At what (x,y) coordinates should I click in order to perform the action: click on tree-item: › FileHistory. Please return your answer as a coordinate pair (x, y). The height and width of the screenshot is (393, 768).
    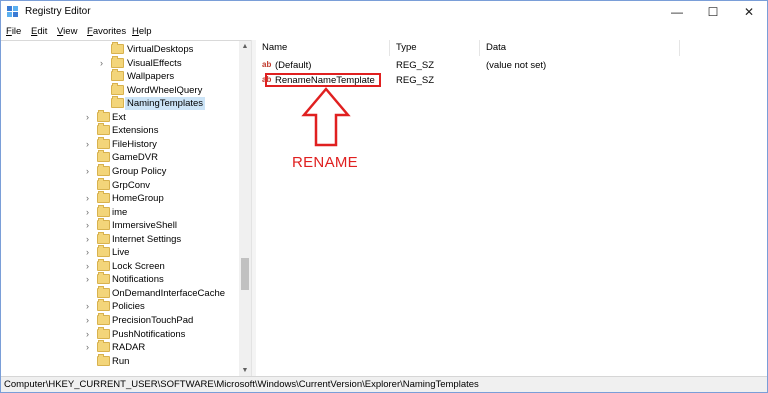
    Looking at the image, I should click on (120, 143).